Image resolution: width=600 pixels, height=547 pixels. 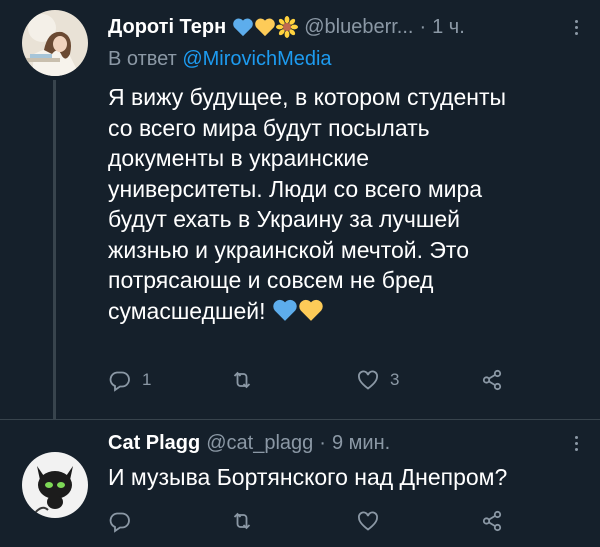 What do you see at coordinates (308, 477) in the screenshot?
I see `tweet-text: И музыва Бортянского над Днепром?` at bounding box center [308, 477].